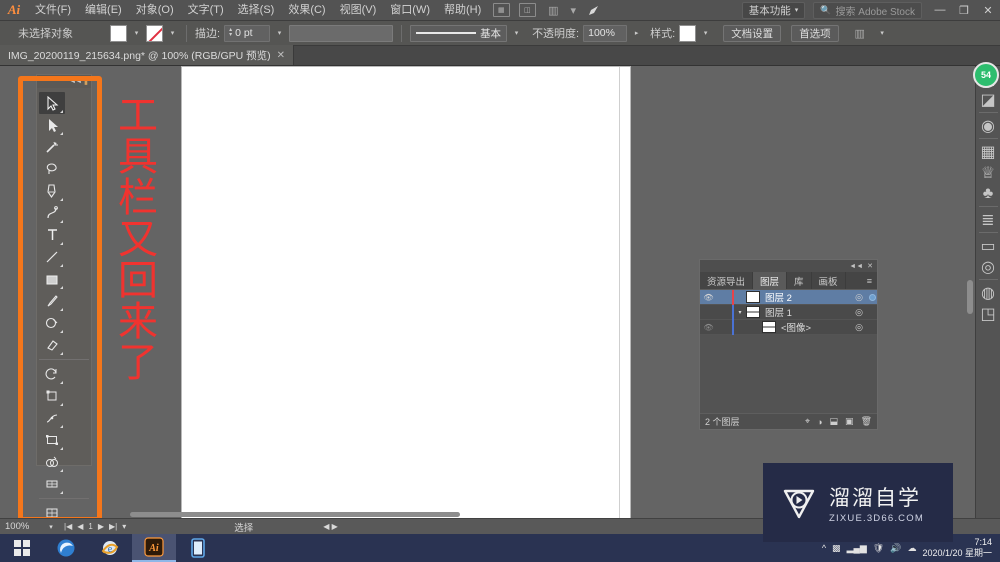  What do you see at coordinates (773, 10) in the screenshot?
I see `workspace-selector: 基本功能 ▾` at bounding box center [773, 10].